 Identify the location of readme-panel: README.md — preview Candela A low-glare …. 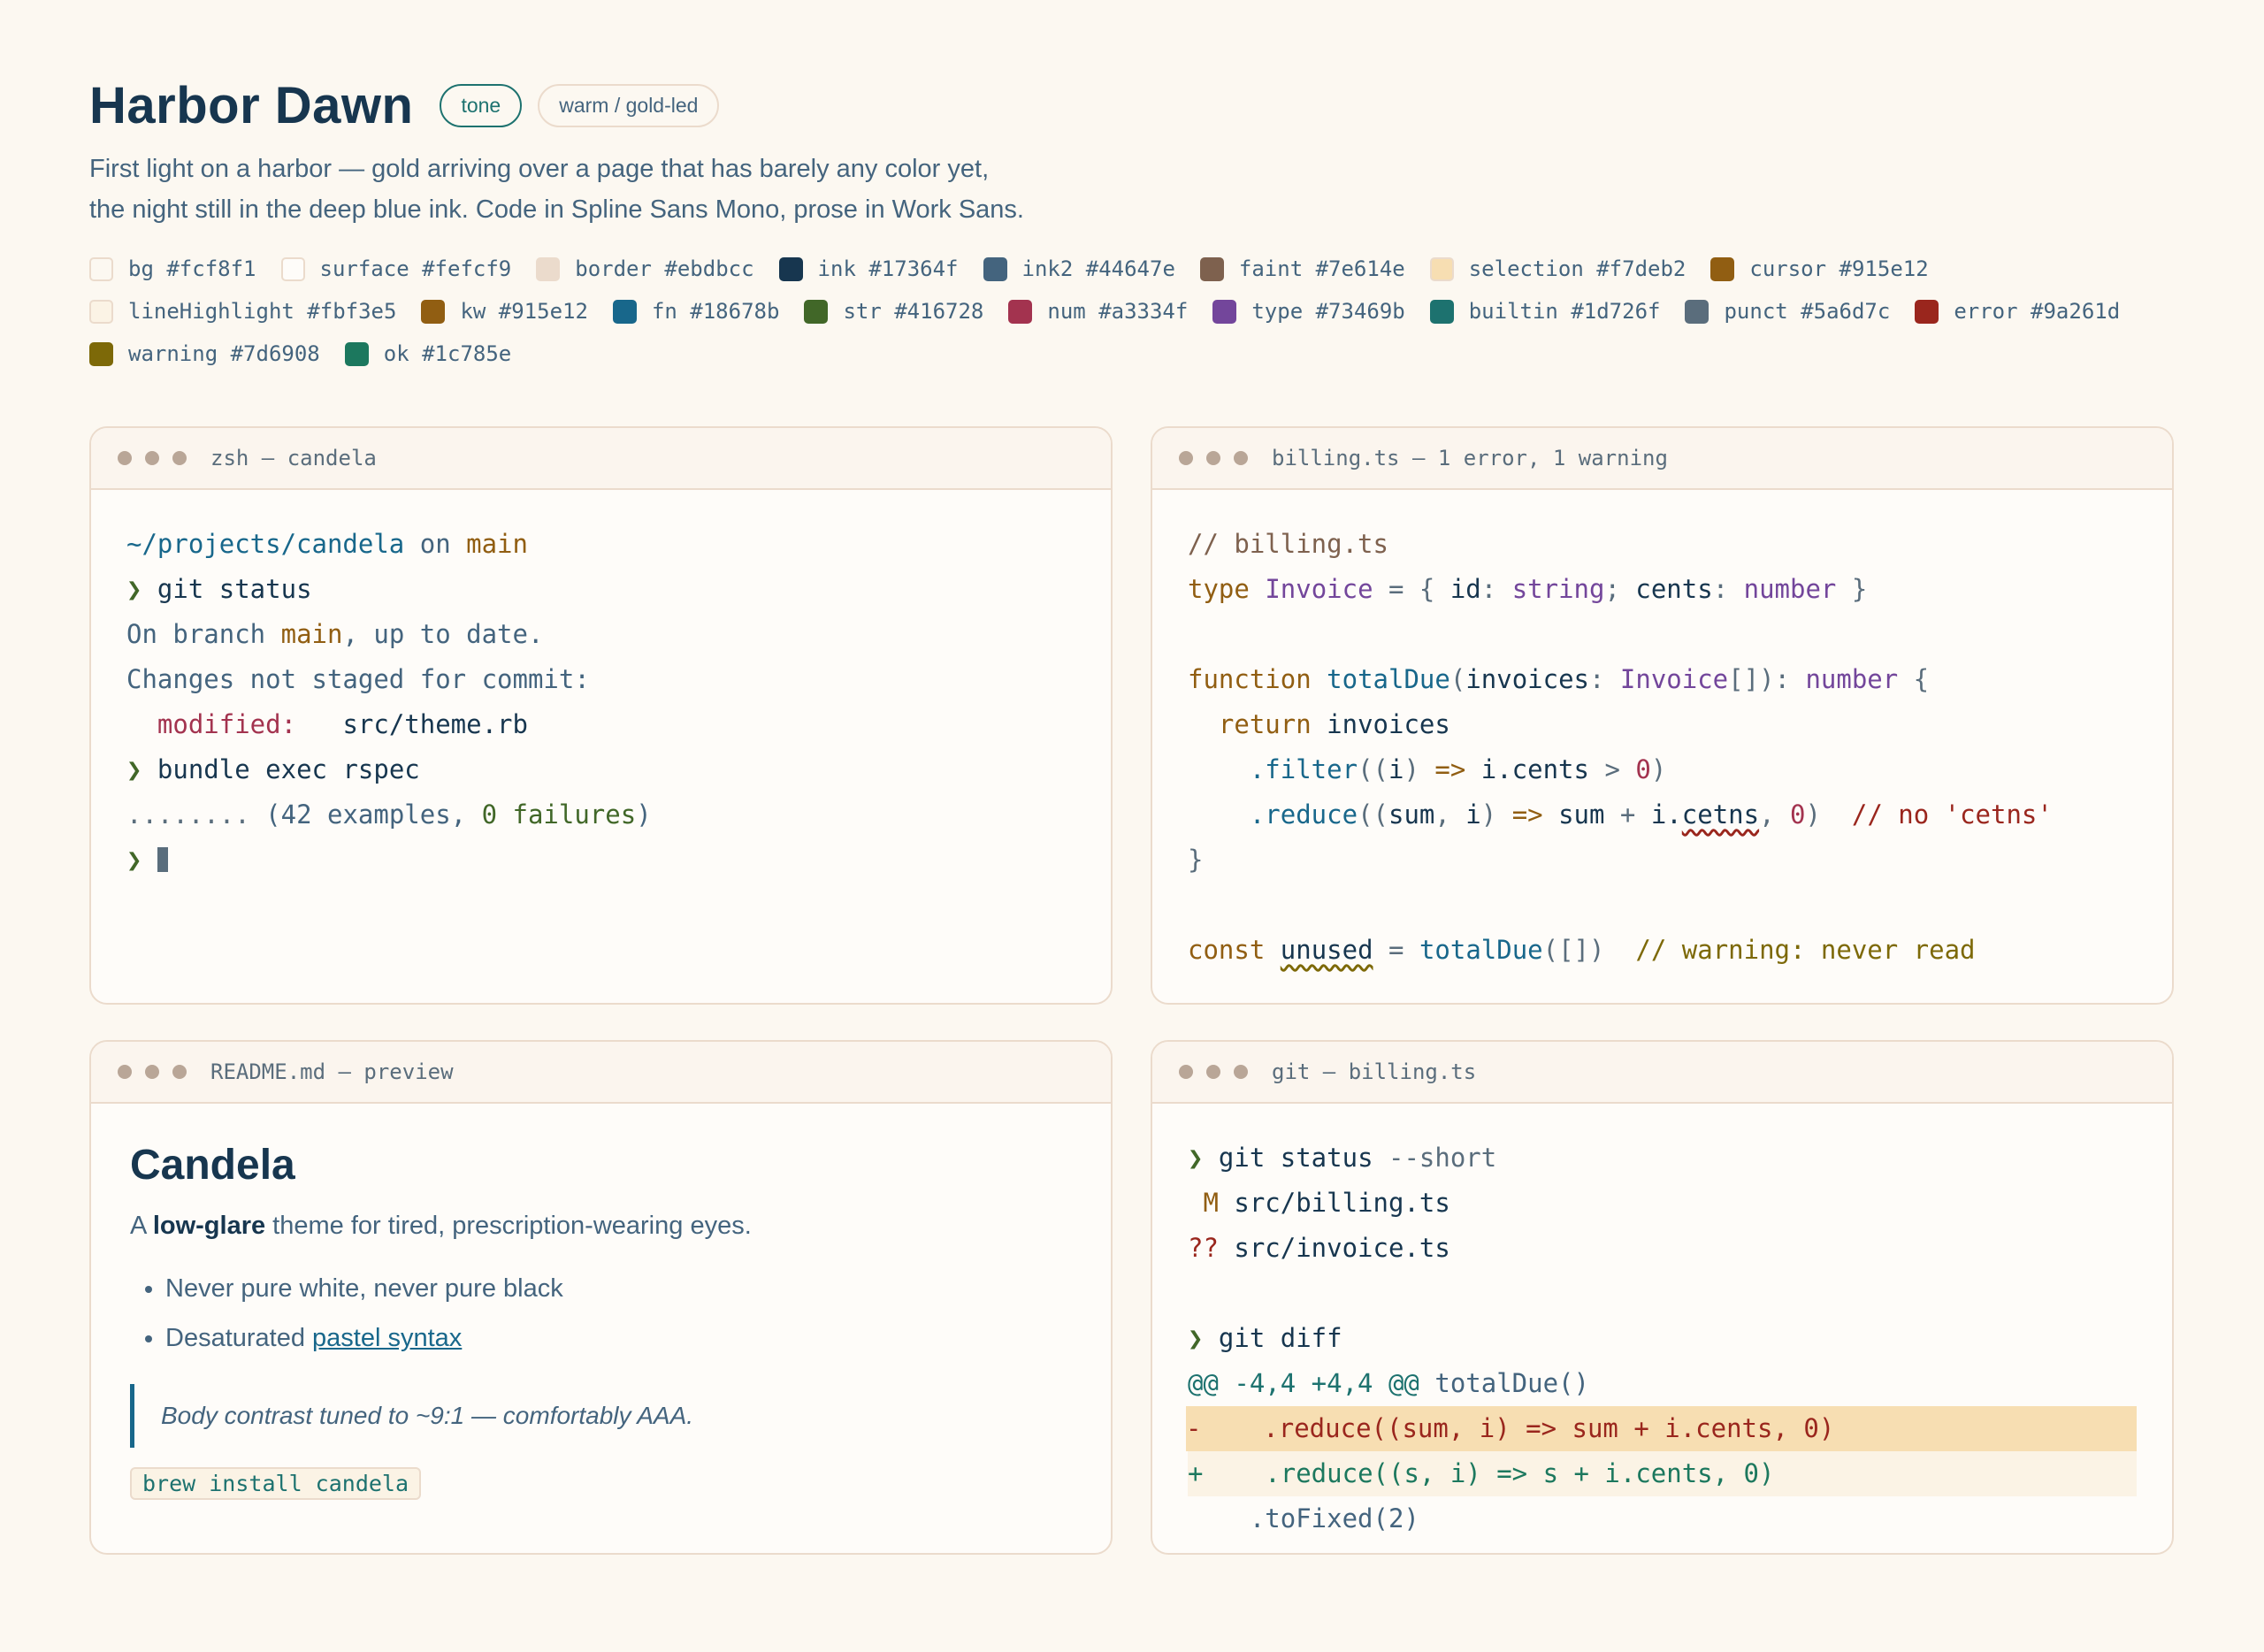
(601, 1298).